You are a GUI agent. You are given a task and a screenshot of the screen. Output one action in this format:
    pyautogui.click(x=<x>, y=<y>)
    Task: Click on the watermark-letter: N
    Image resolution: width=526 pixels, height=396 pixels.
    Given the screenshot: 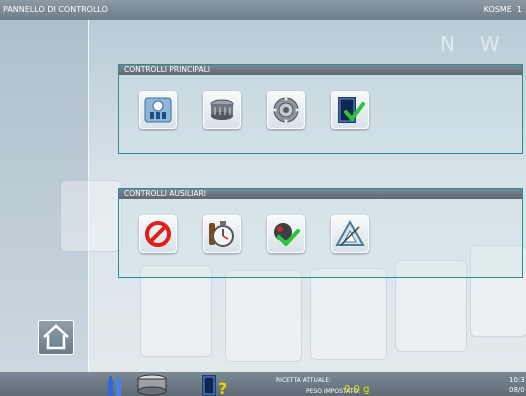 What is the action you would take?
    pyautogui.click(x=448, y=44)
    